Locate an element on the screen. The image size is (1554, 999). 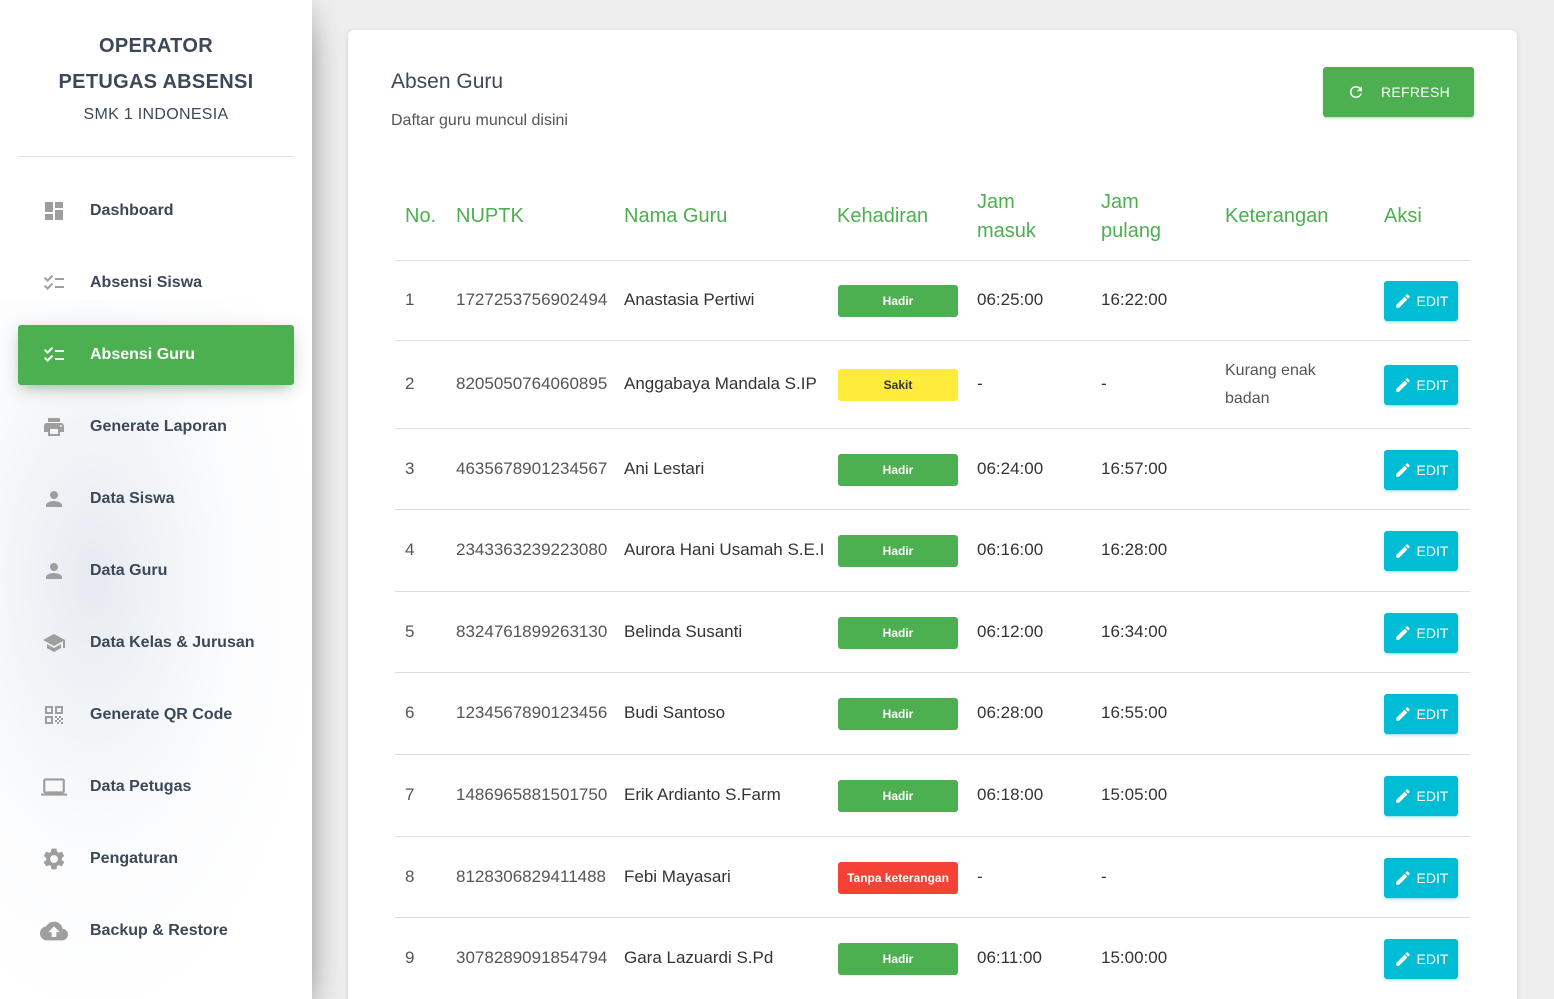
sidebar-item-absensi-guru: Absensi Guru is located at coordinates (156, 355).